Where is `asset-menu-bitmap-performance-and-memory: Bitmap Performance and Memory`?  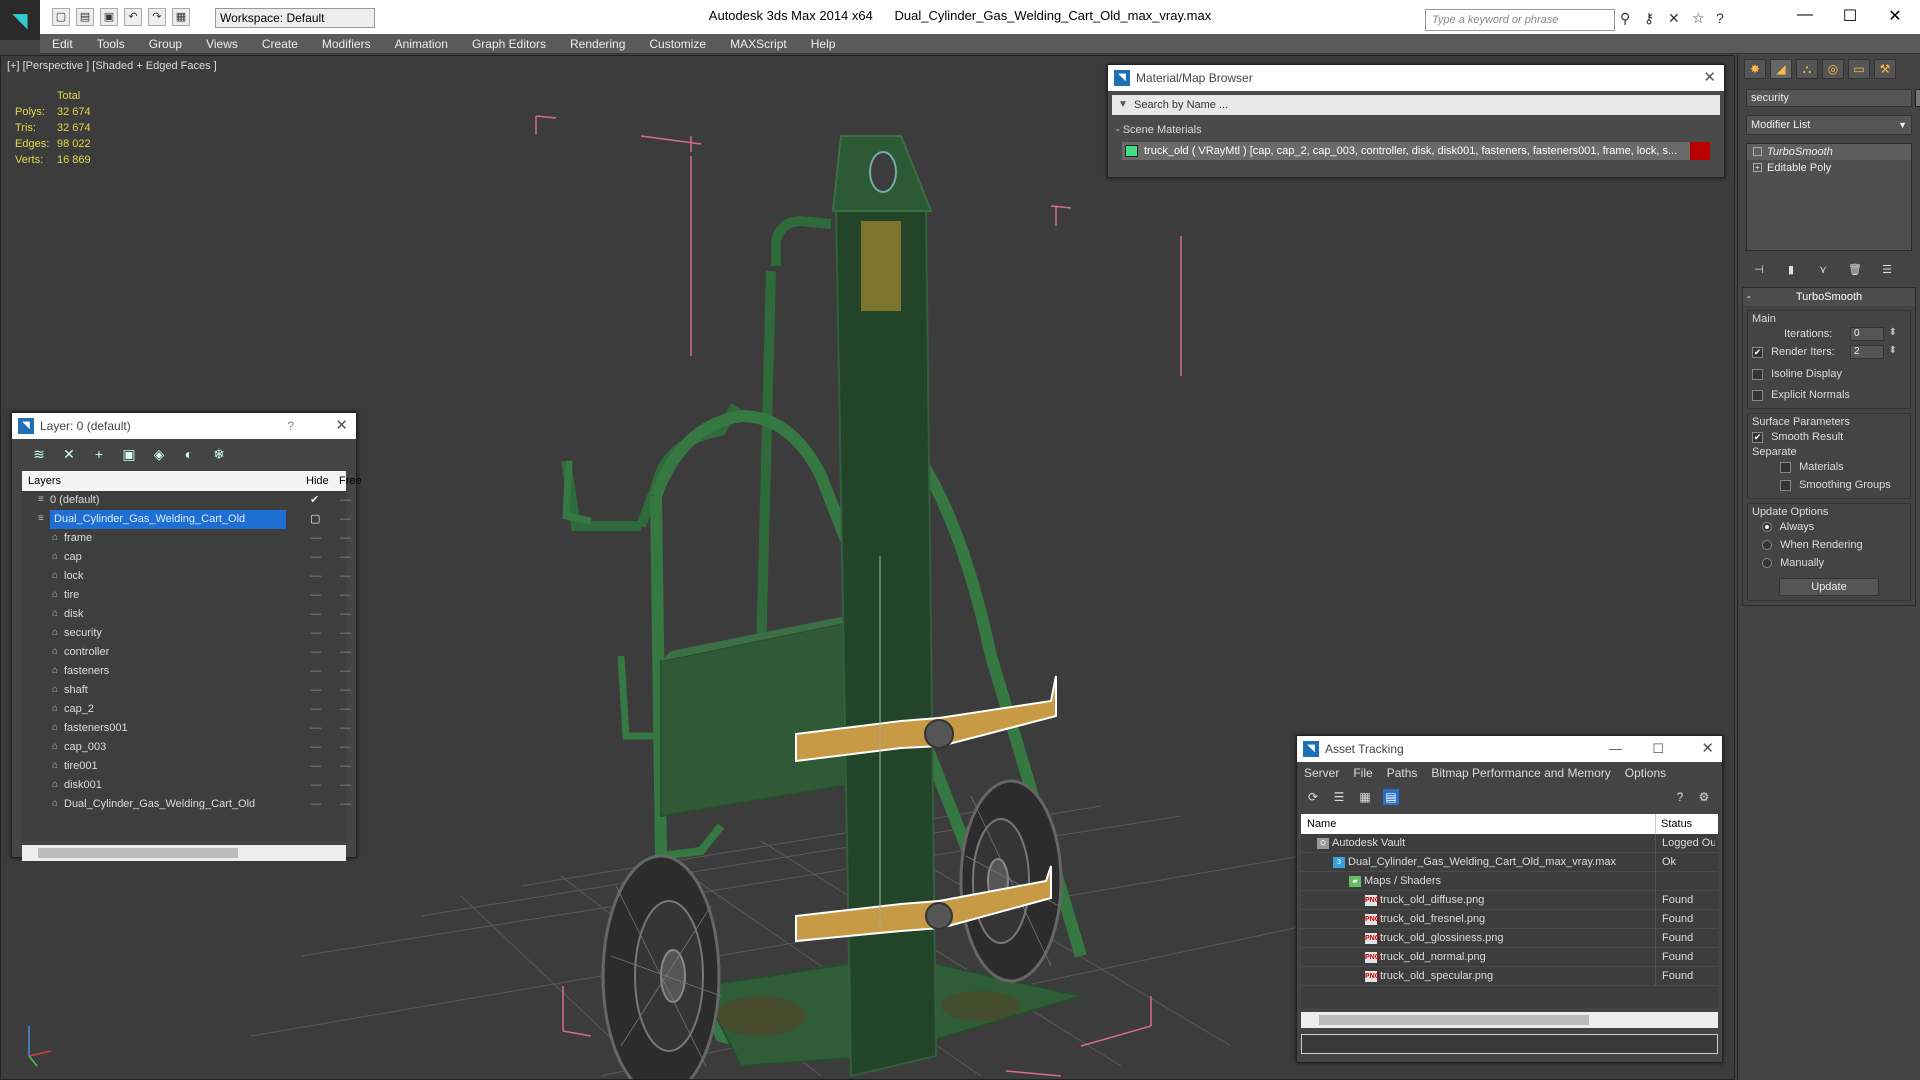
asset-menu-bitmap-performance-and-memory: Bitmap Performance and Memory is located at coordinates (1520, 773).